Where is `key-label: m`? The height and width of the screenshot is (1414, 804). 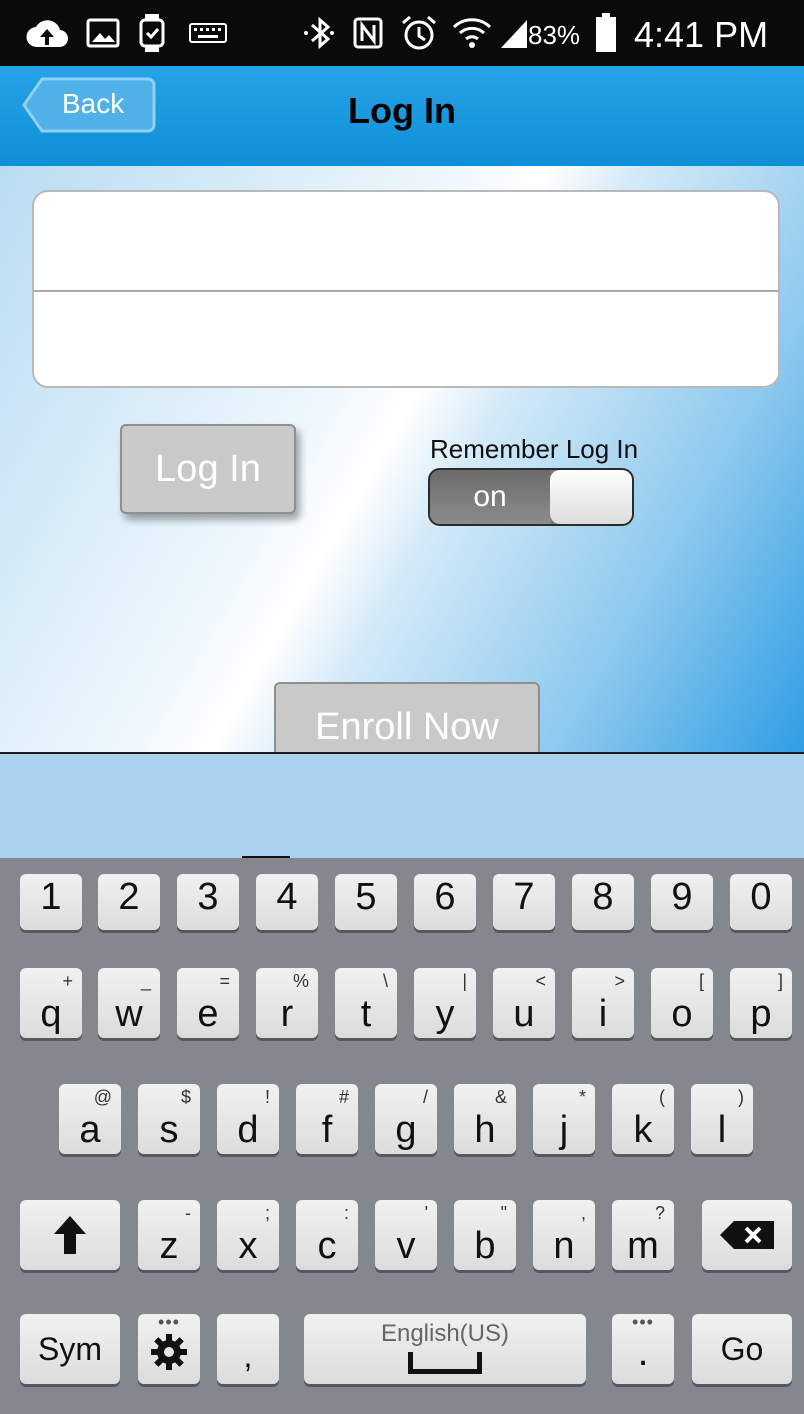 key-label: m is located at coordinates (643, 1246).